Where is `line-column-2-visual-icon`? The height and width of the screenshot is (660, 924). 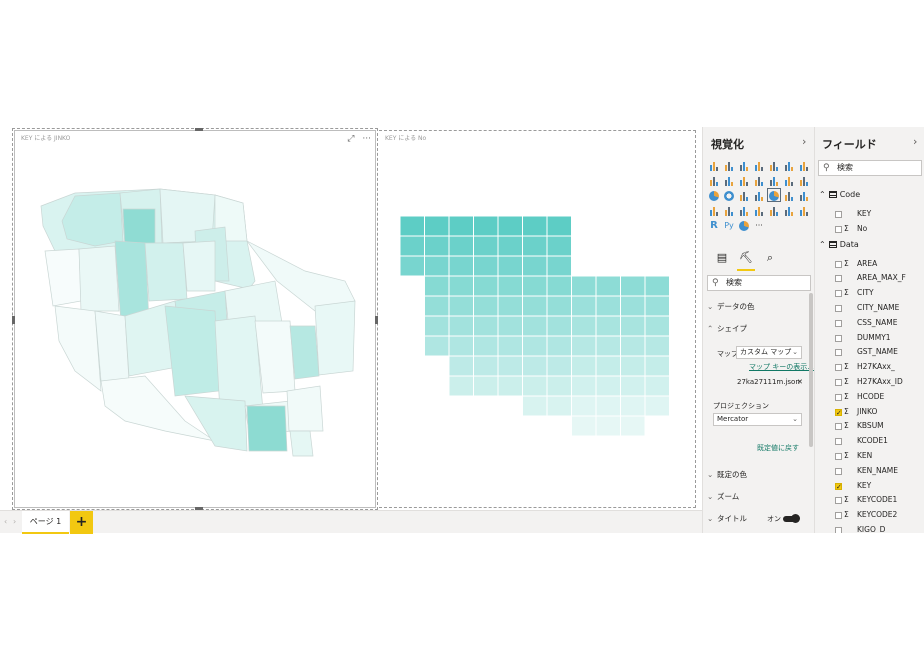 line-column-2-visual-icon is located at coordinates (759, 180).